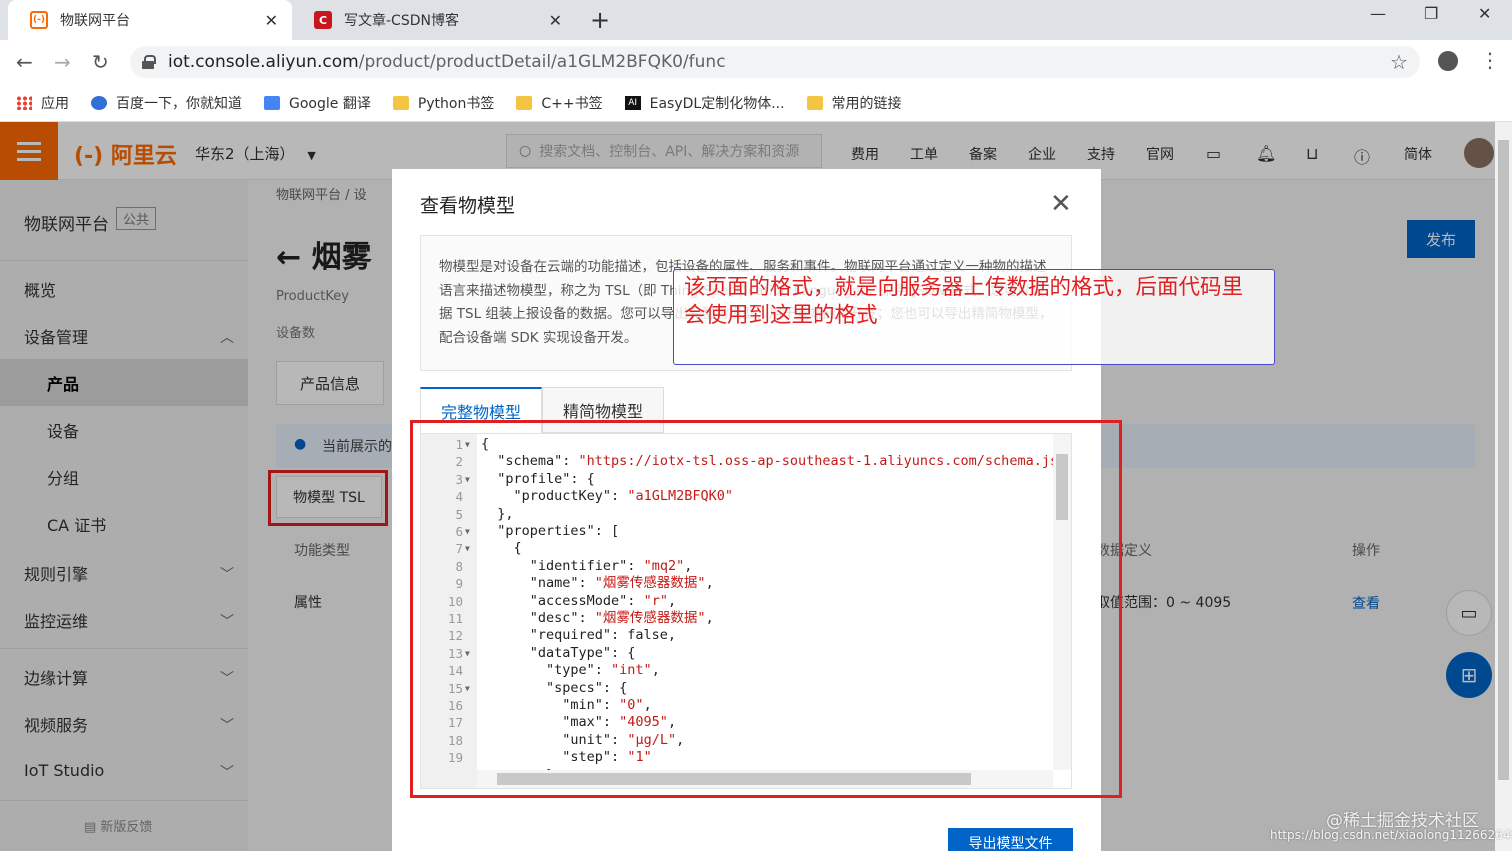 This screenshot has width=1512, height=851. What do you see at coordinates (24, 102) in the screenshot?
I see `apps-grid-icon` at bounding box center [24, 102].